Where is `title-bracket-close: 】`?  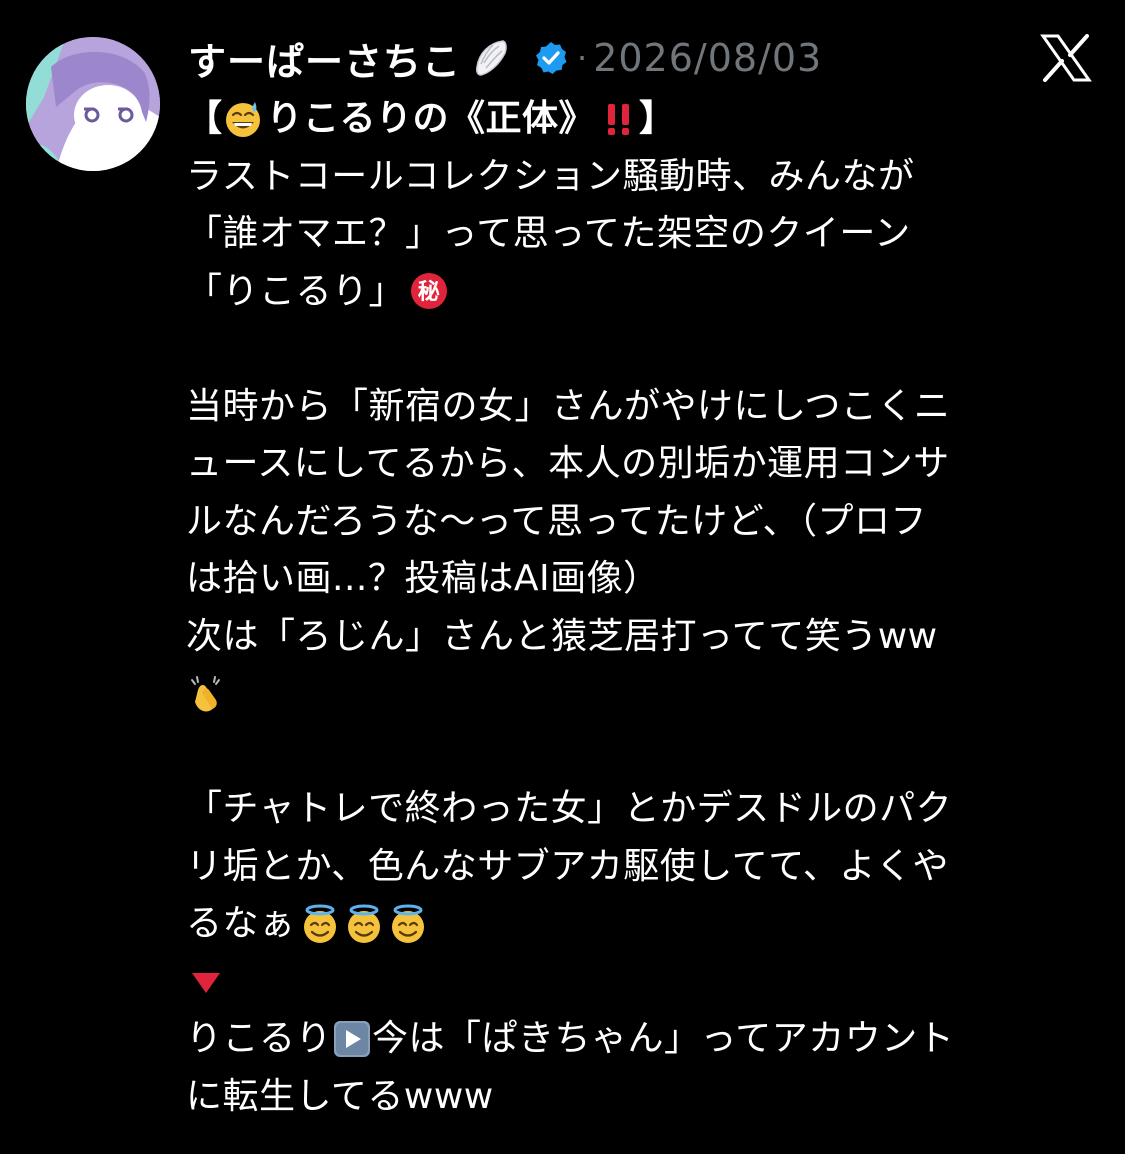 title-bracket-close: 】 is located at coordinates (657, 118).